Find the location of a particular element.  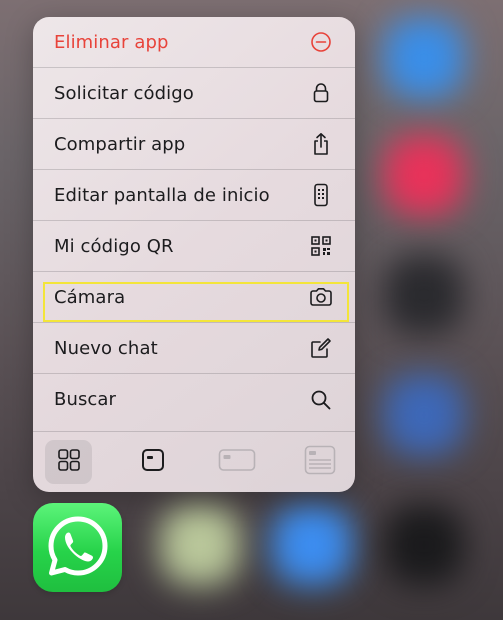

qr-code-icon is located at coordinates (321, 246).